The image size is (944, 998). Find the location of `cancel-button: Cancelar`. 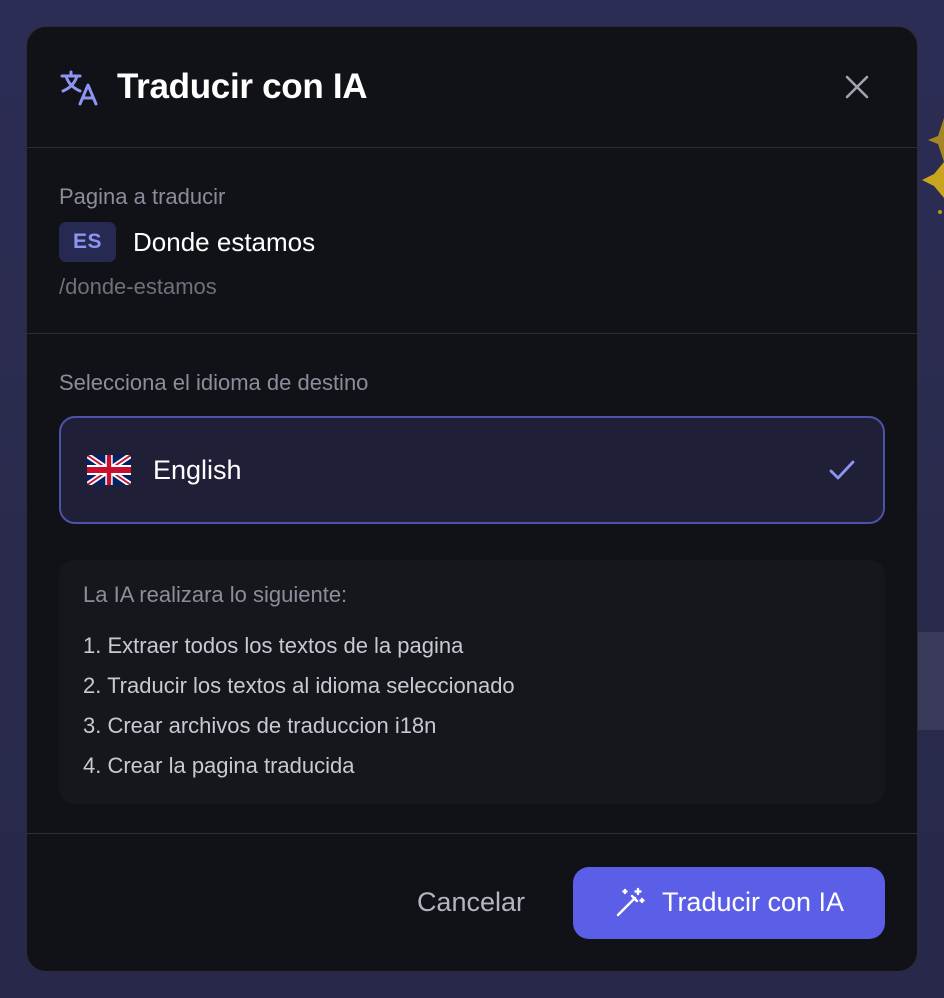

cancel-button: Cancelar is located at coordinates (471, 902).